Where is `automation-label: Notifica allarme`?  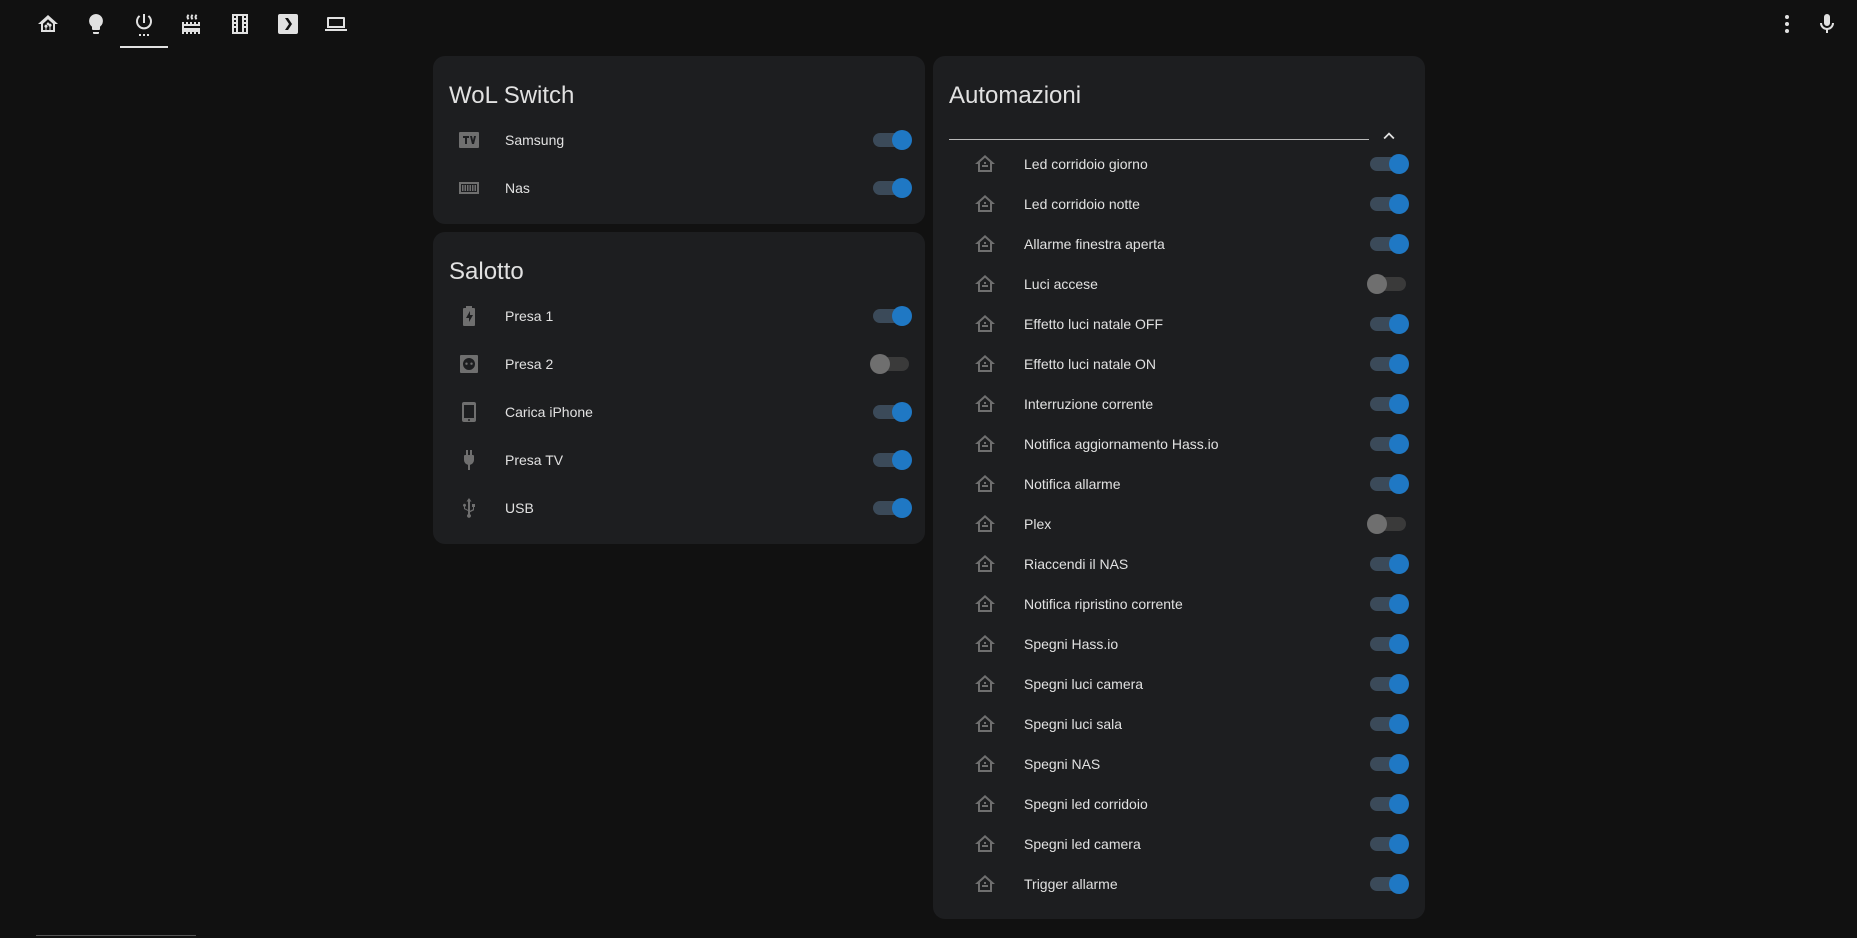 automation-label: Notifica allarme is located at coordinates (1072, 484).